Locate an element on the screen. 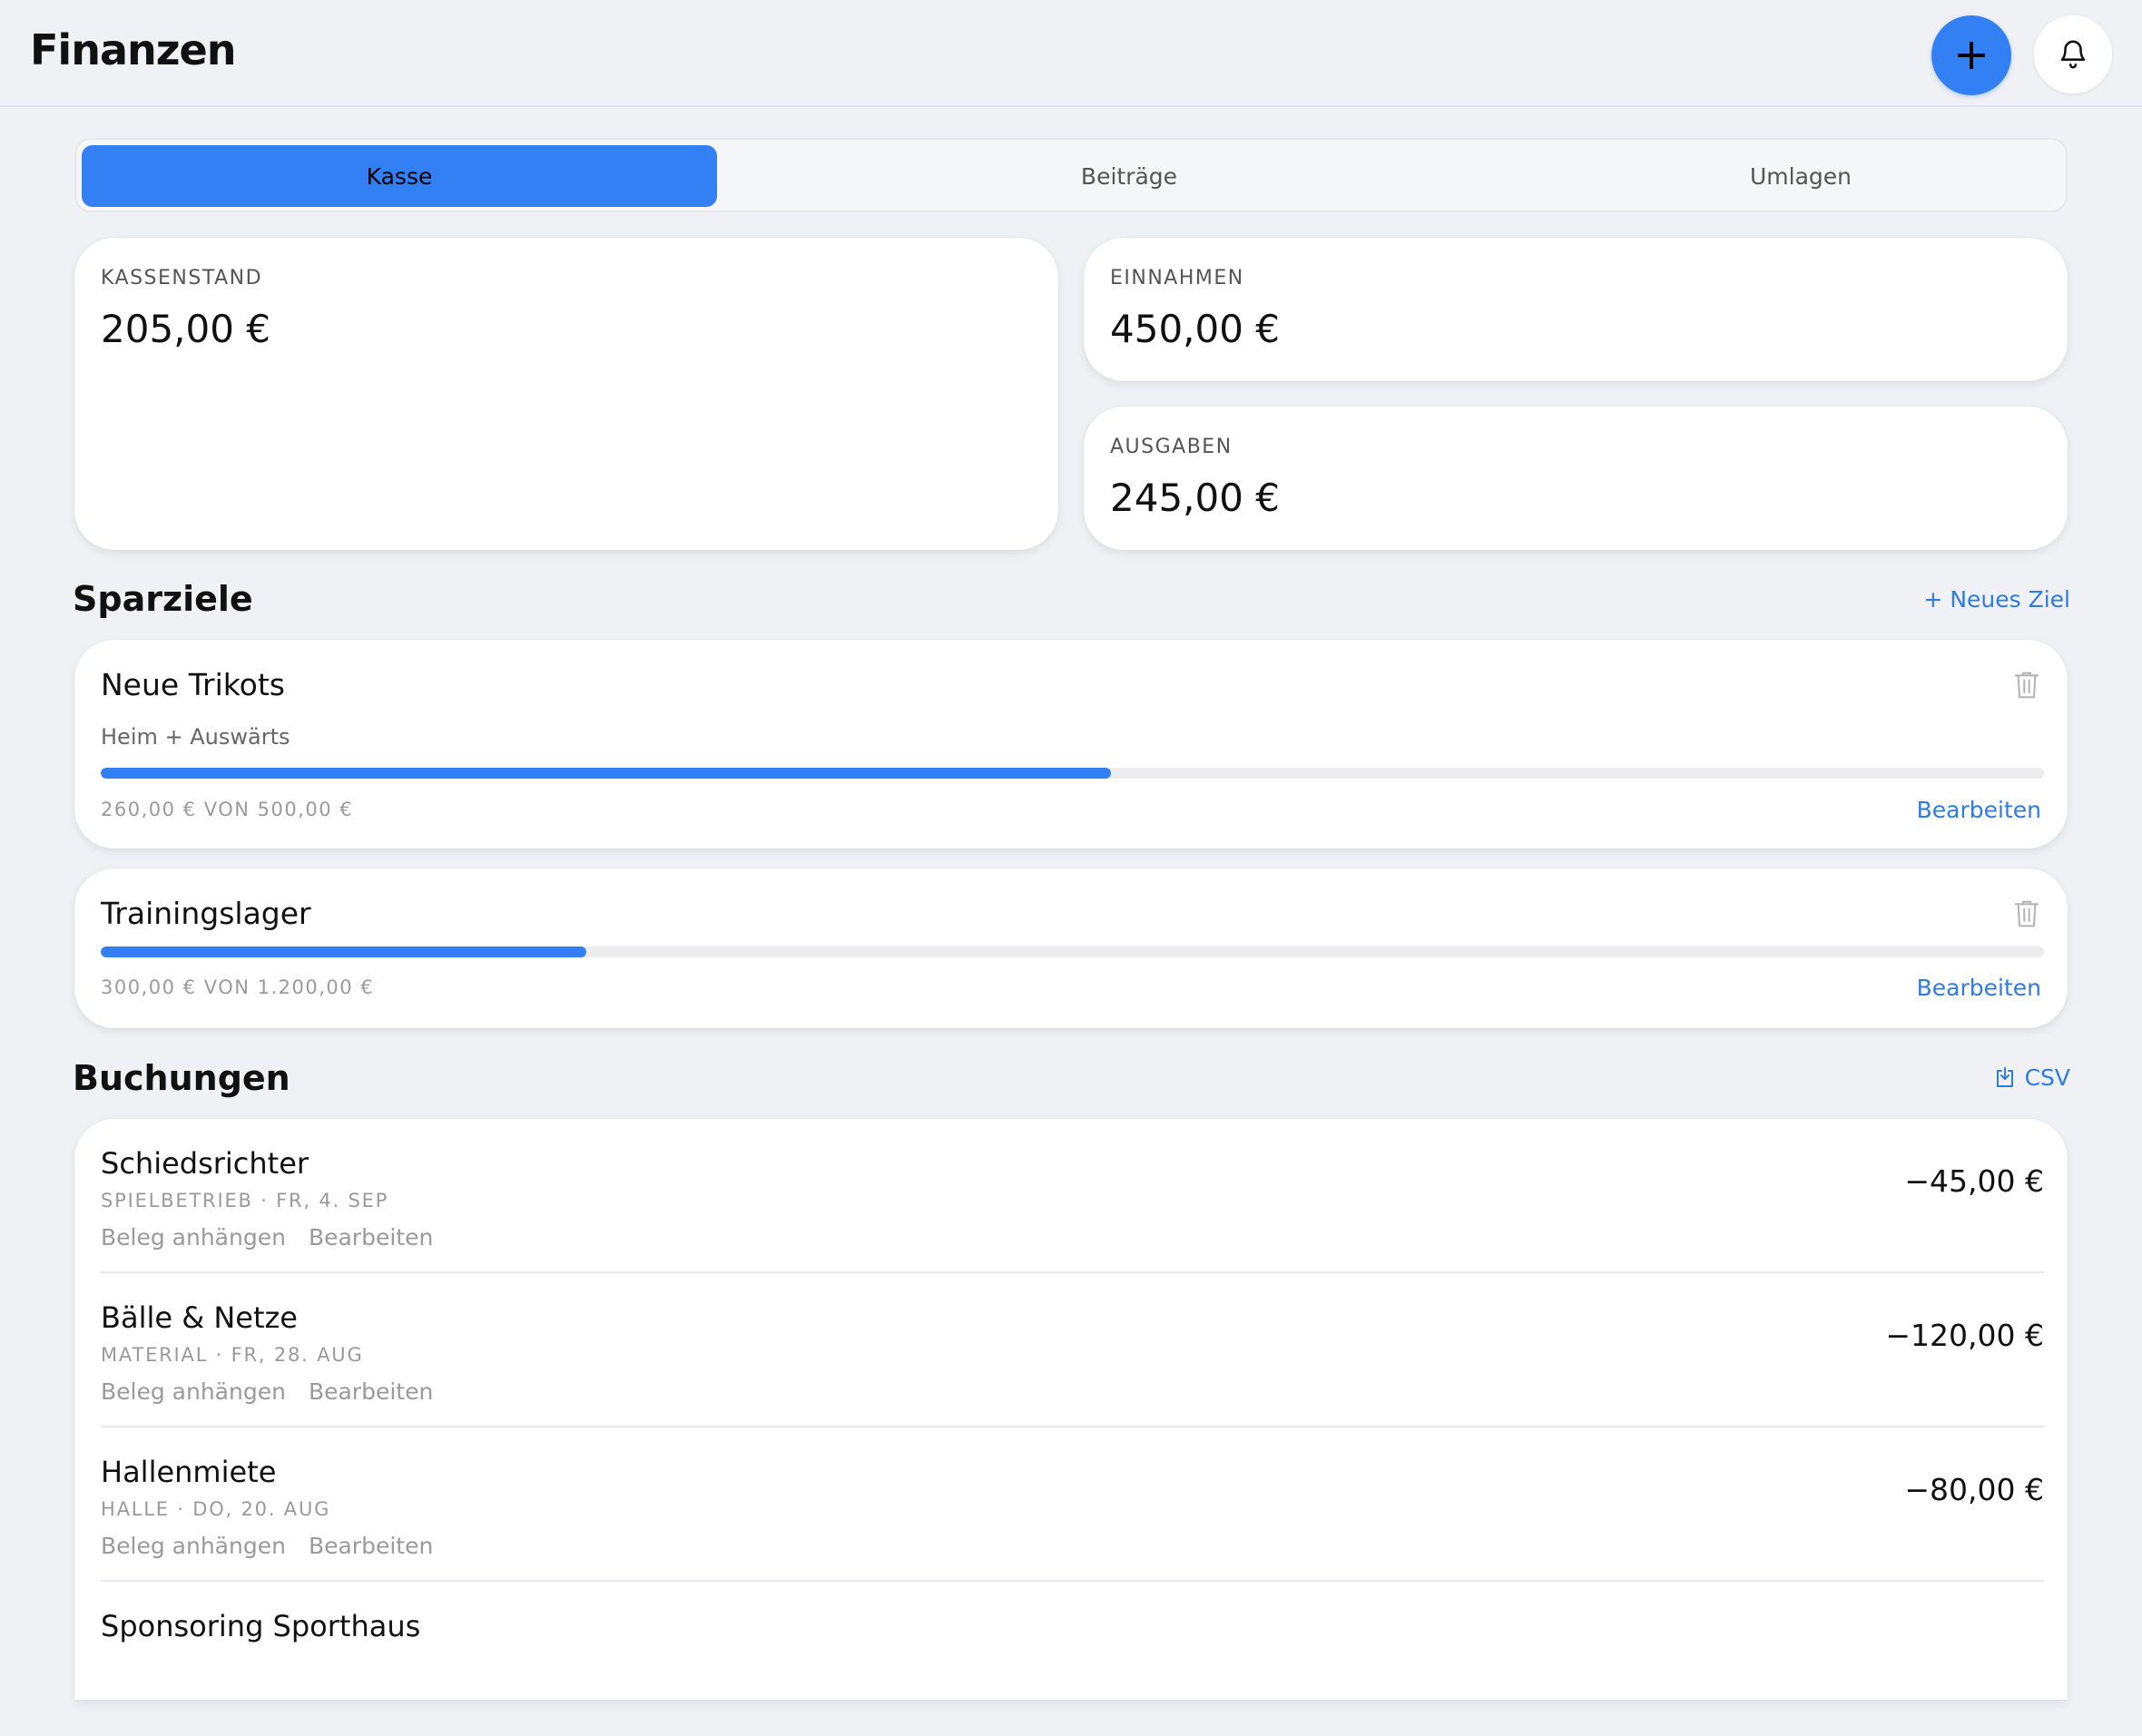  balance-value: 205,00 € is located at coordinates (186, 329).